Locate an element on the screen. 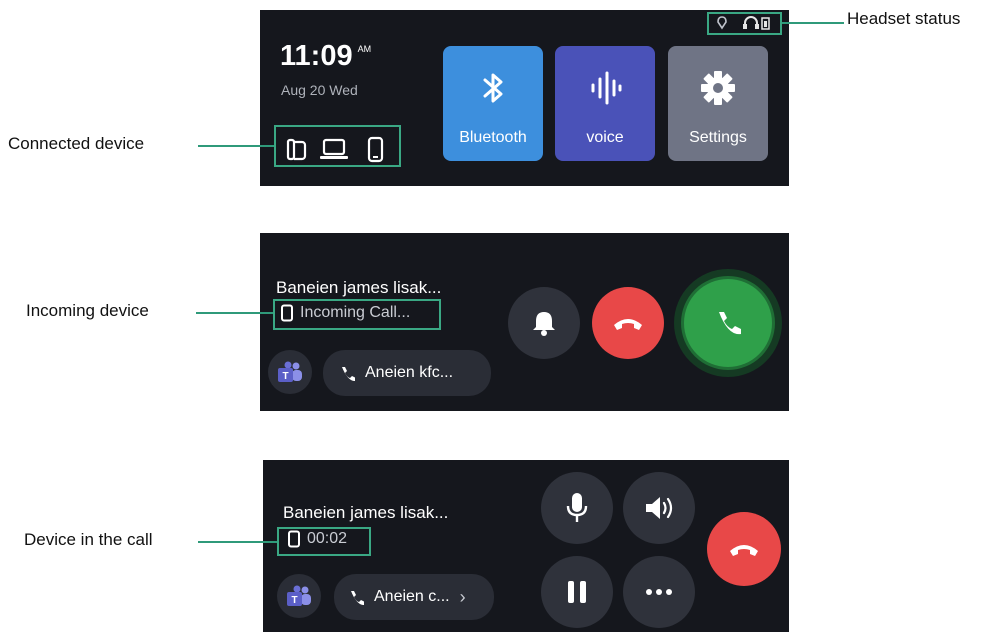  answer-call-button-glow is located at coordinates (728, 323).